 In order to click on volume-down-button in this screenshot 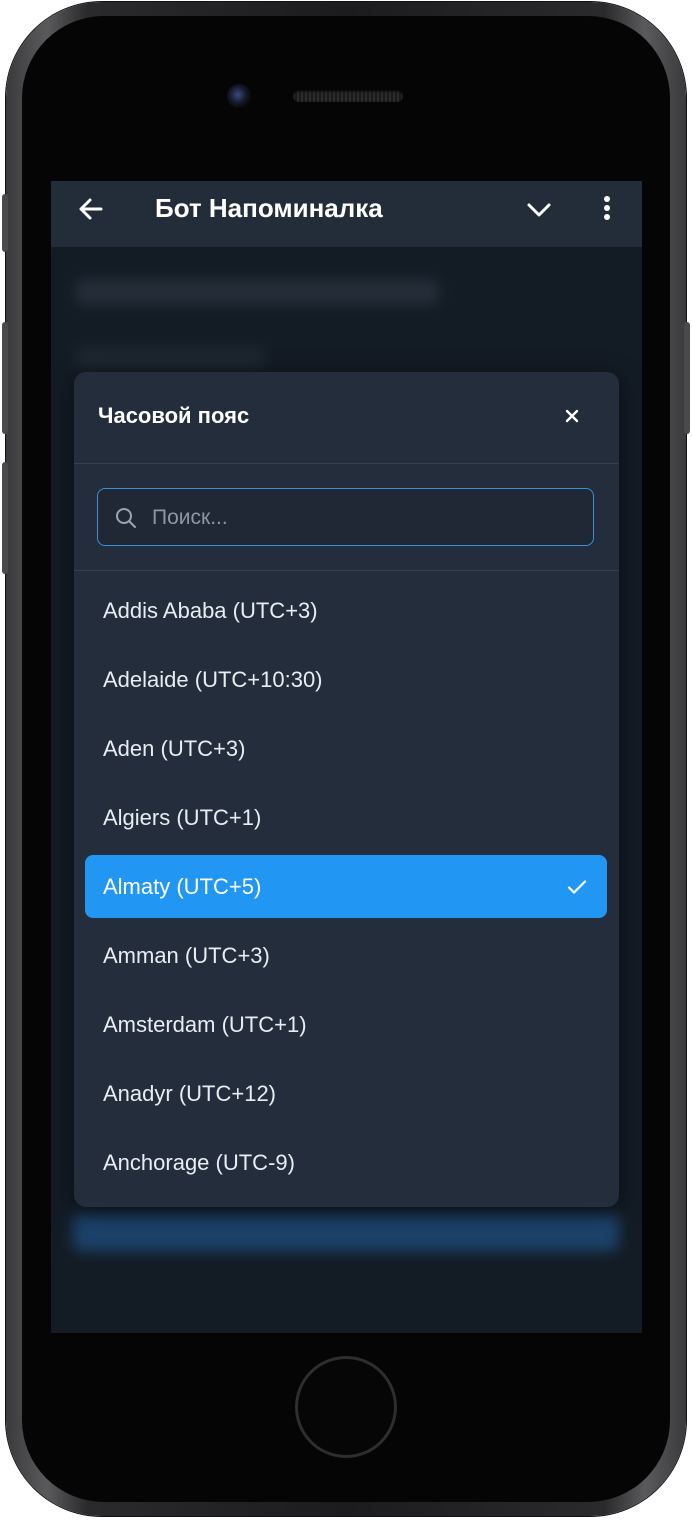, I will do `click(5, 518)`.